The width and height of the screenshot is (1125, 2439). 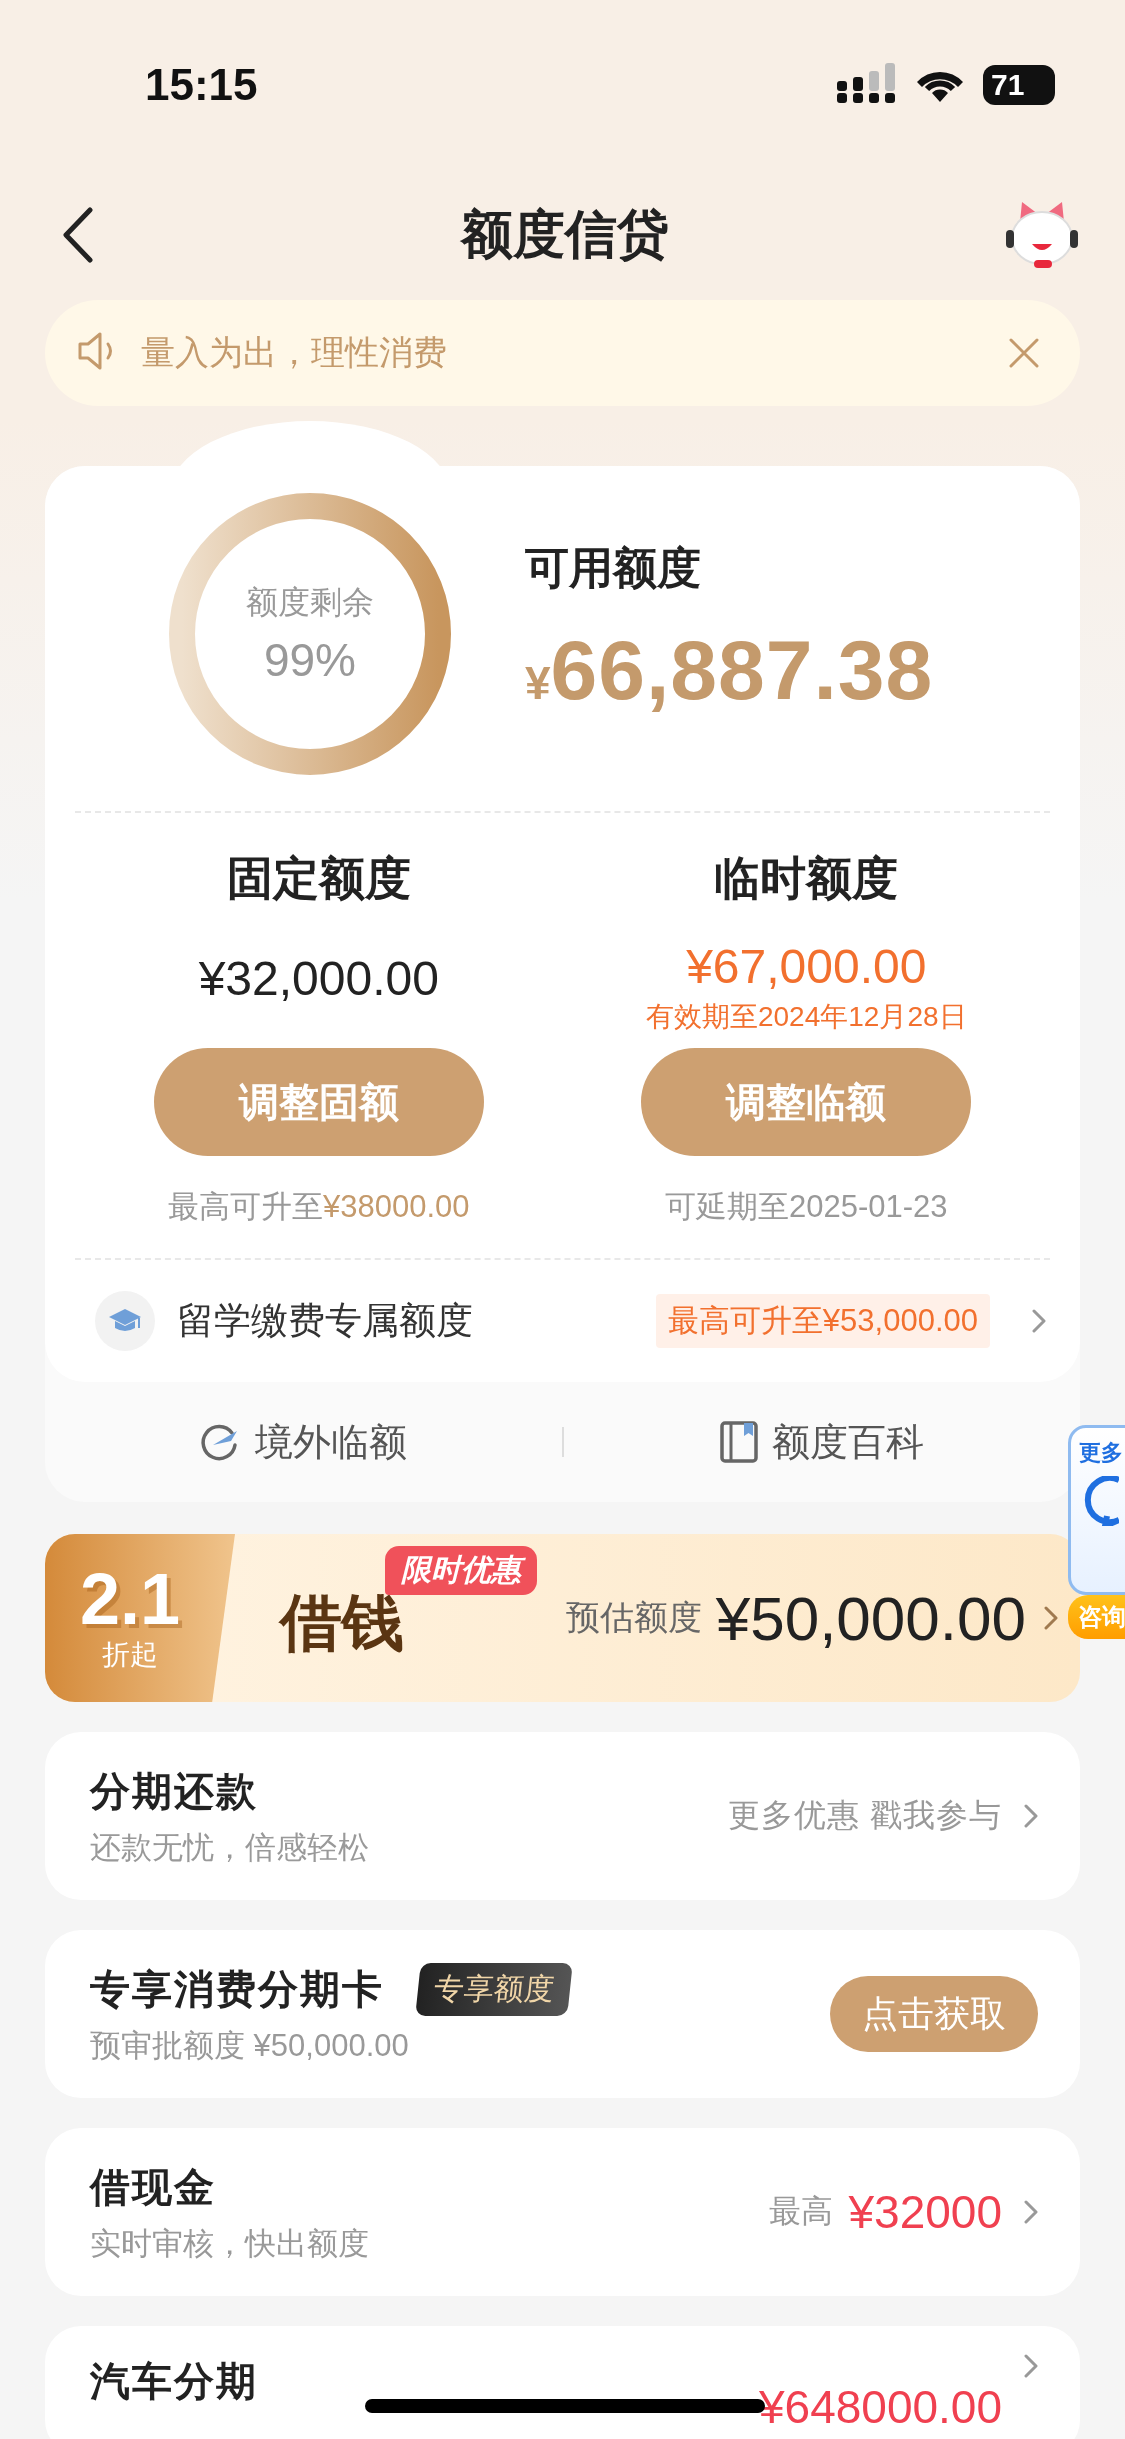 I want to click on quick-link: 额度百科, so click(x=821, y=1442).